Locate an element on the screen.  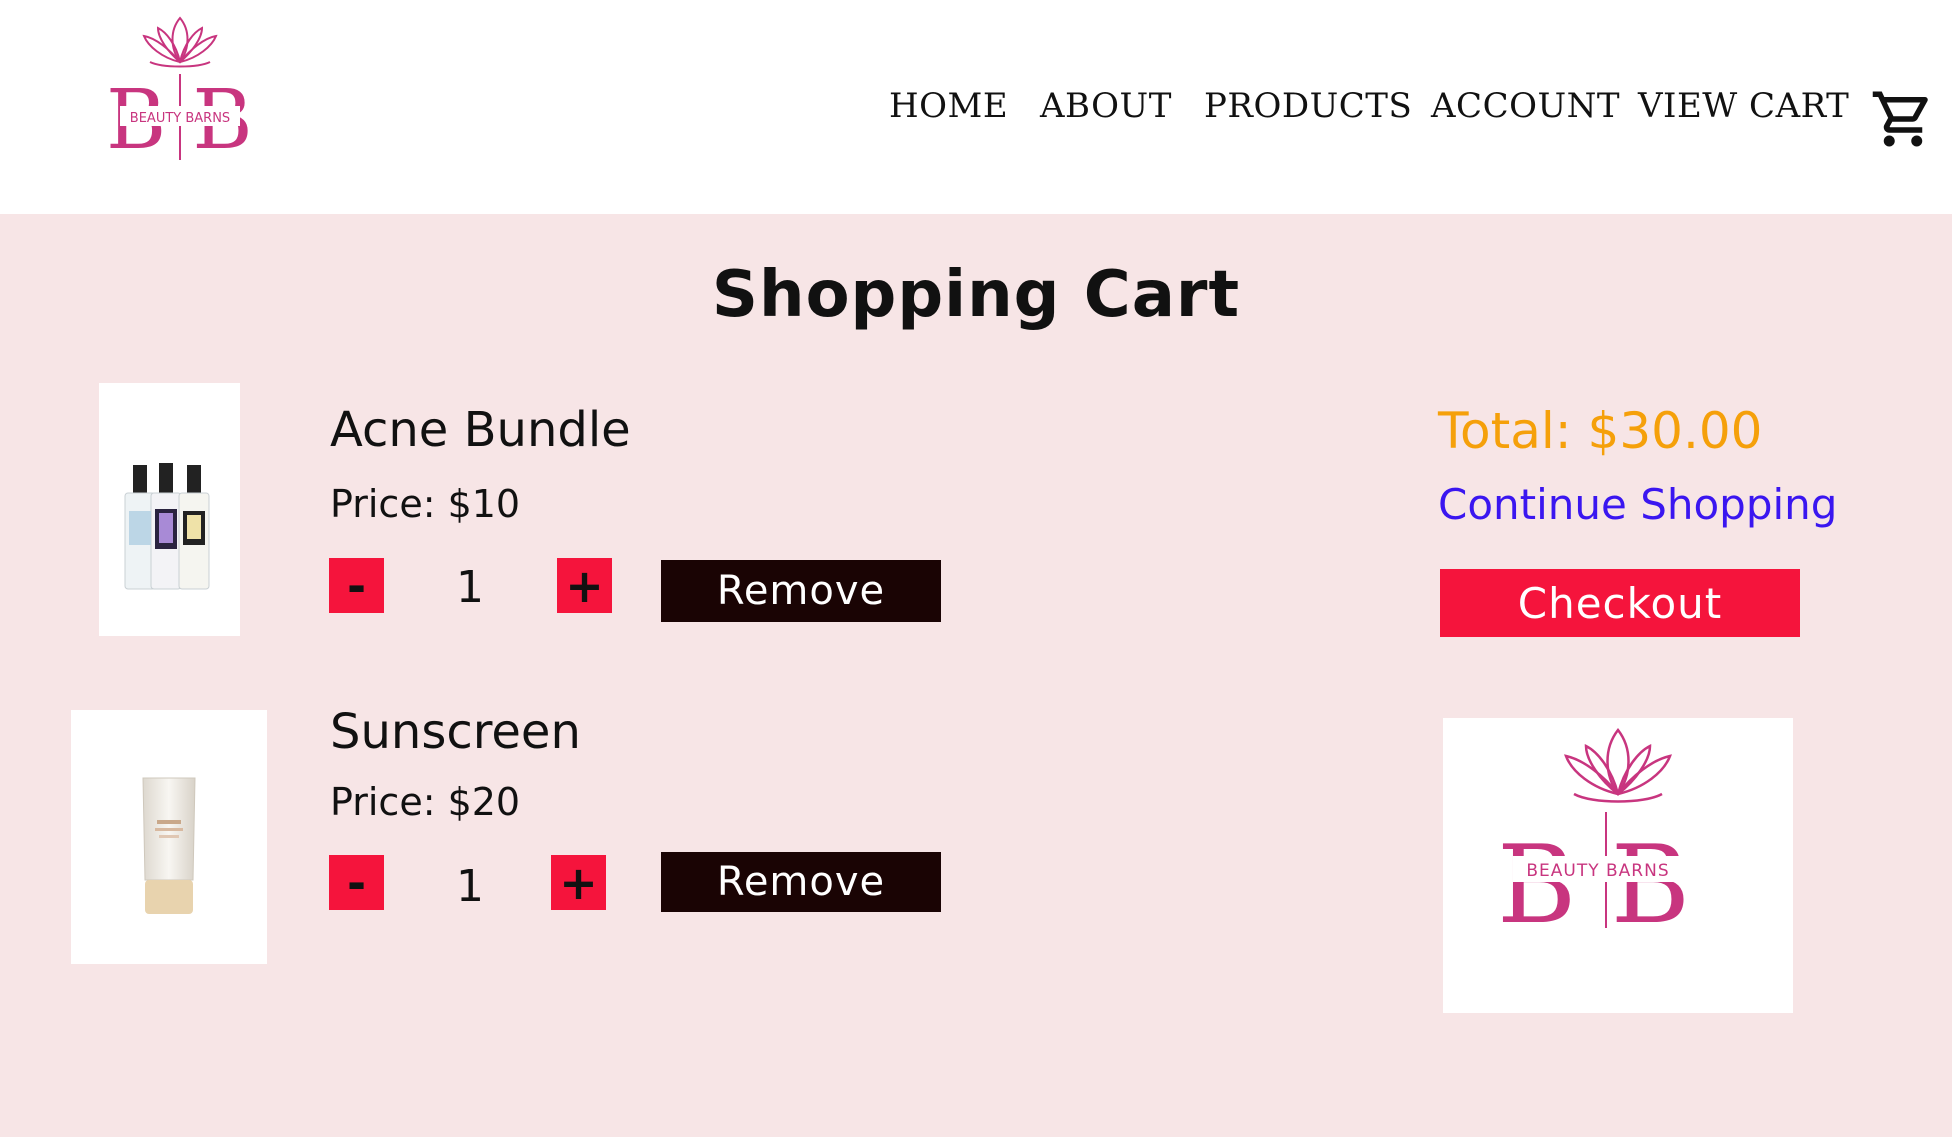
brand-logo-large: B B BEAUTY BARNS is located at coordinates (1618, 865).